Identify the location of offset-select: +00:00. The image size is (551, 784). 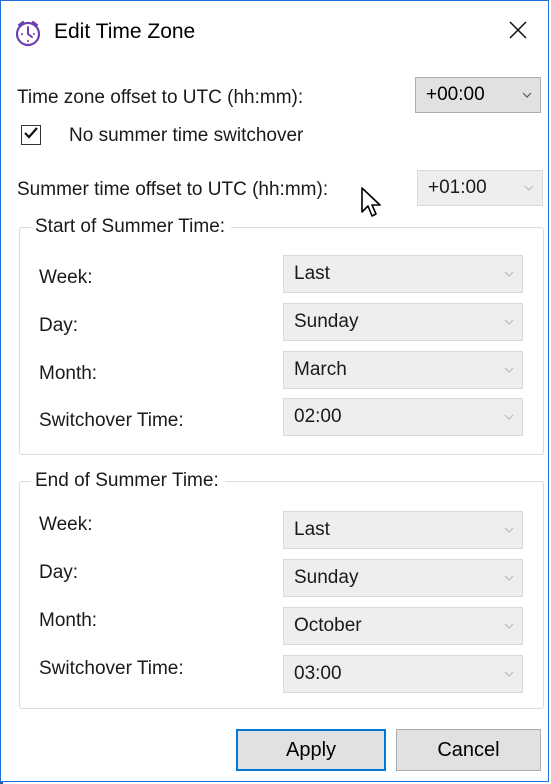
(478, 95).